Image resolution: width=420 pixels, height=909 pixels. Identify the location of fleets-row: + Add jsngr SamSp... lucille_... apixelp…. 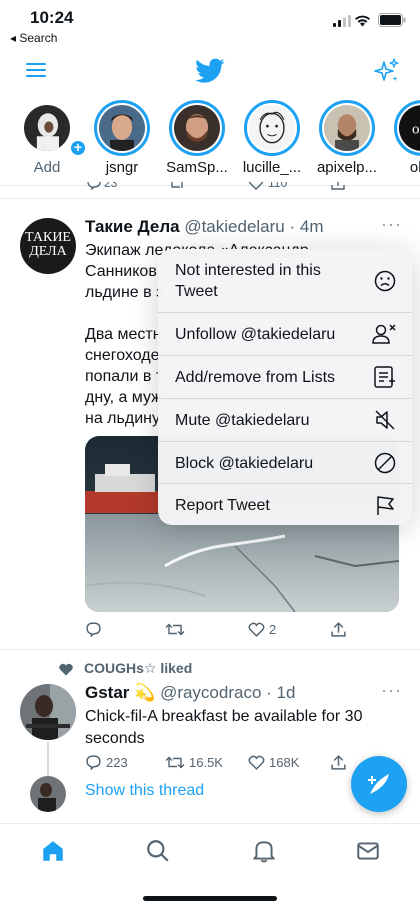
(210, 141).